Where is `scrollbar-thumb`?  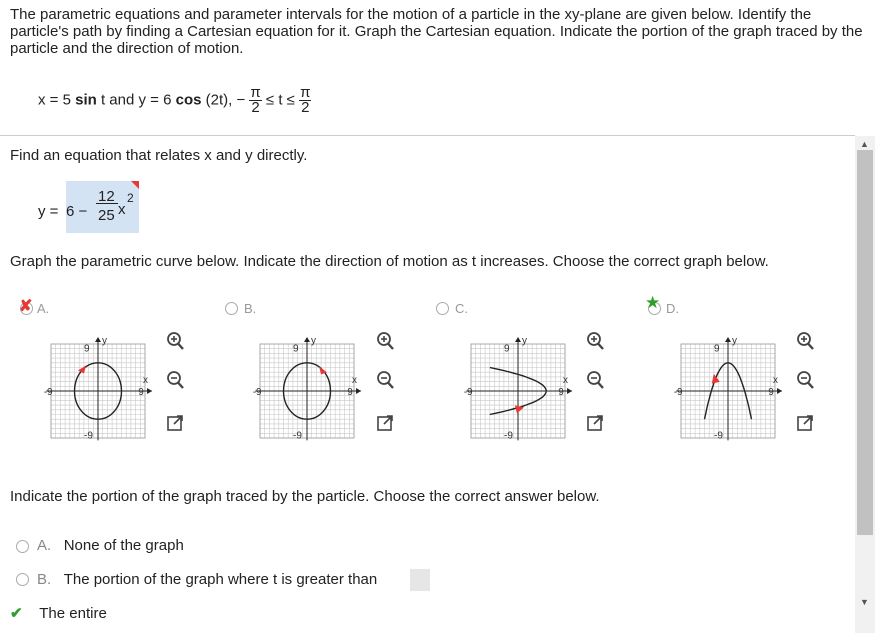 scrollbar-thumb is located at coordinates (865, 342).